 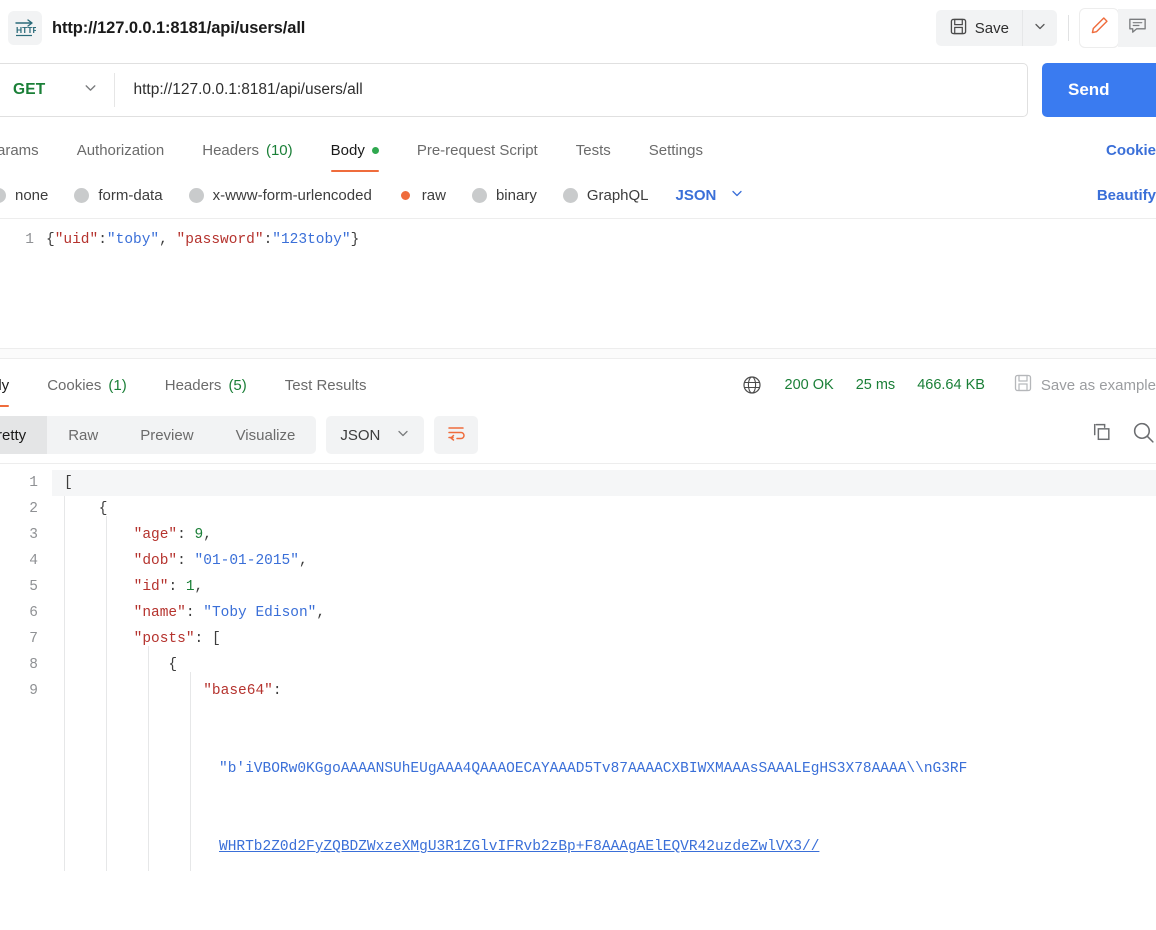 What do you see at coordinates (1039, 28) in the screenshot?
I see `save-options-dropdown` at bounding box center [1039, 28].